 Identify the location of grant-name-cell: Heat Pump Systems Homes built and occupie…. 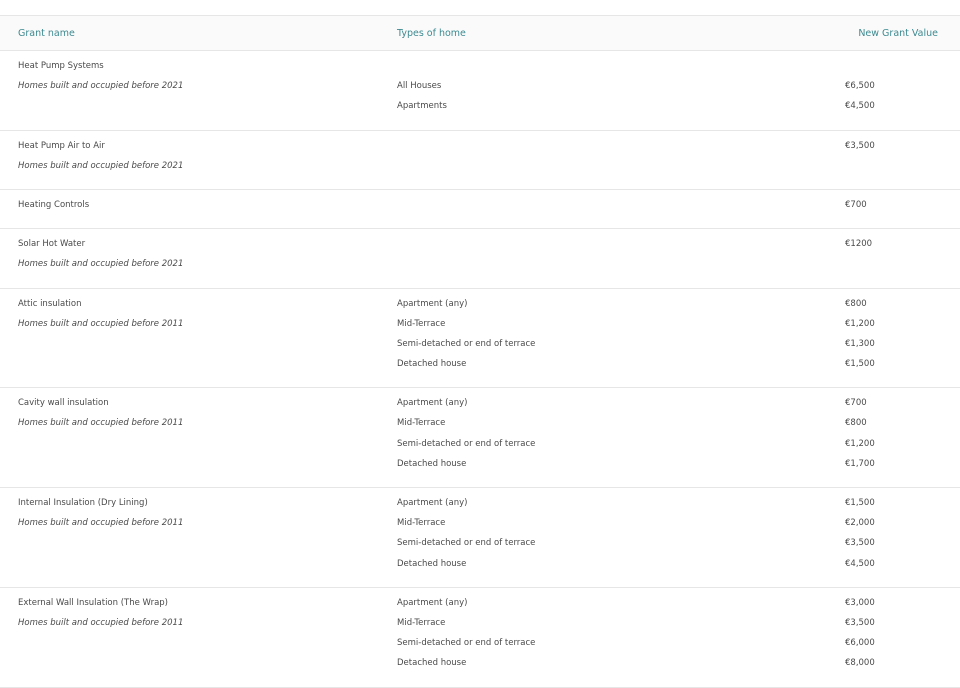
(198, 90).